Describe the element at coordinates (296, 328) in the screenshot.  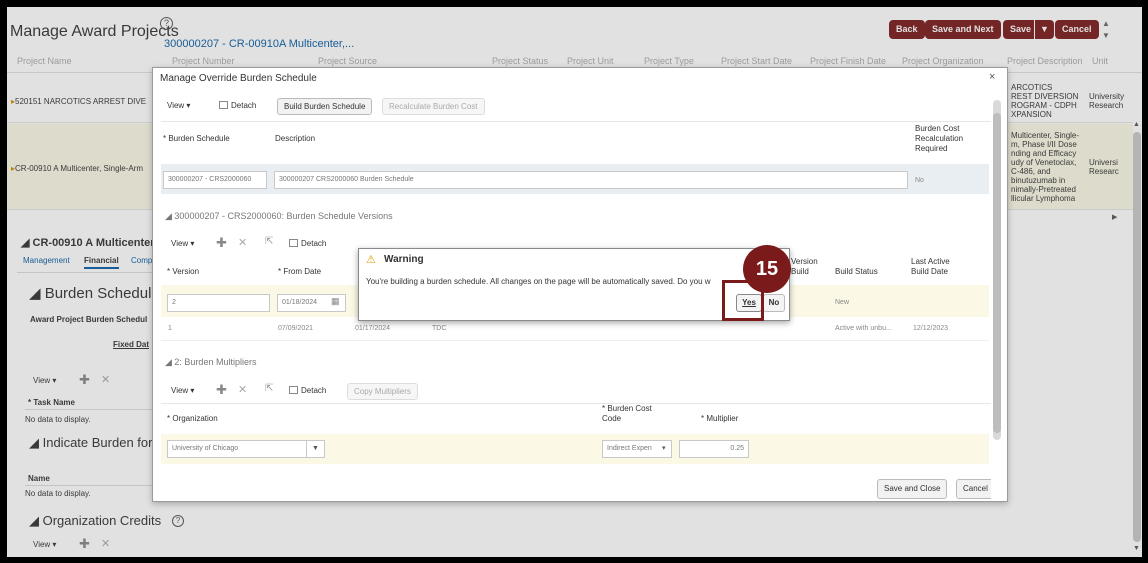
I see `from-date-value: 07/09/2021` at that location.